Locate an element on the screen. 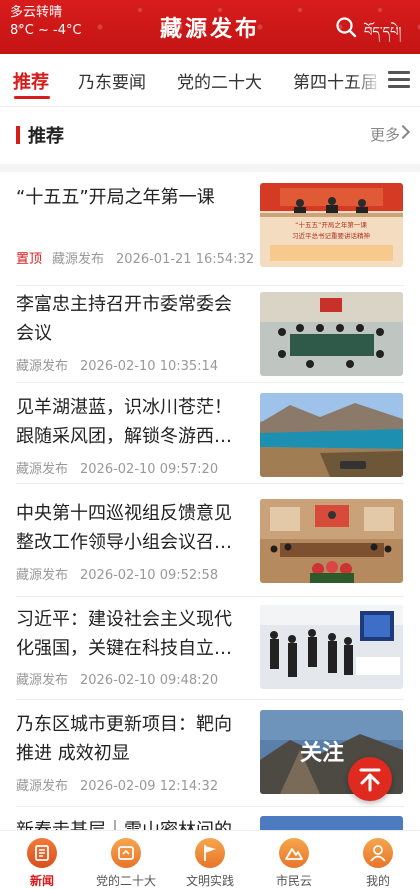 The height and width of the screenshot is (889, 420). news-time: 2026-02-10 09:48:20 is located at coordinates (149, 680).